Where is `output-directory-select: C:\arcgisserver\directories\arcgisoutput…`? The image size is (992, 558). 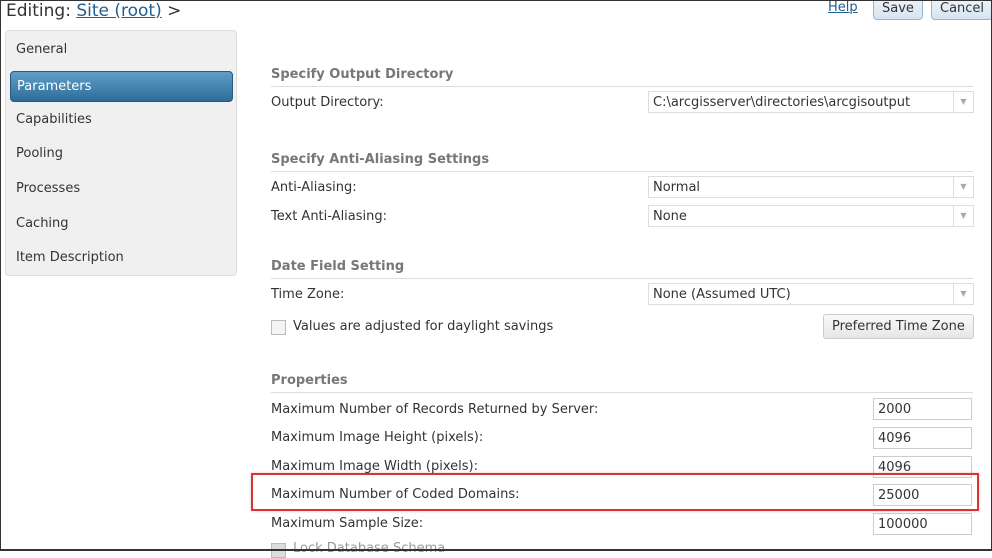
output-directory-select: C:\arcgisserver\directories\arcgisoutput… is located at coordinates (811, 102).